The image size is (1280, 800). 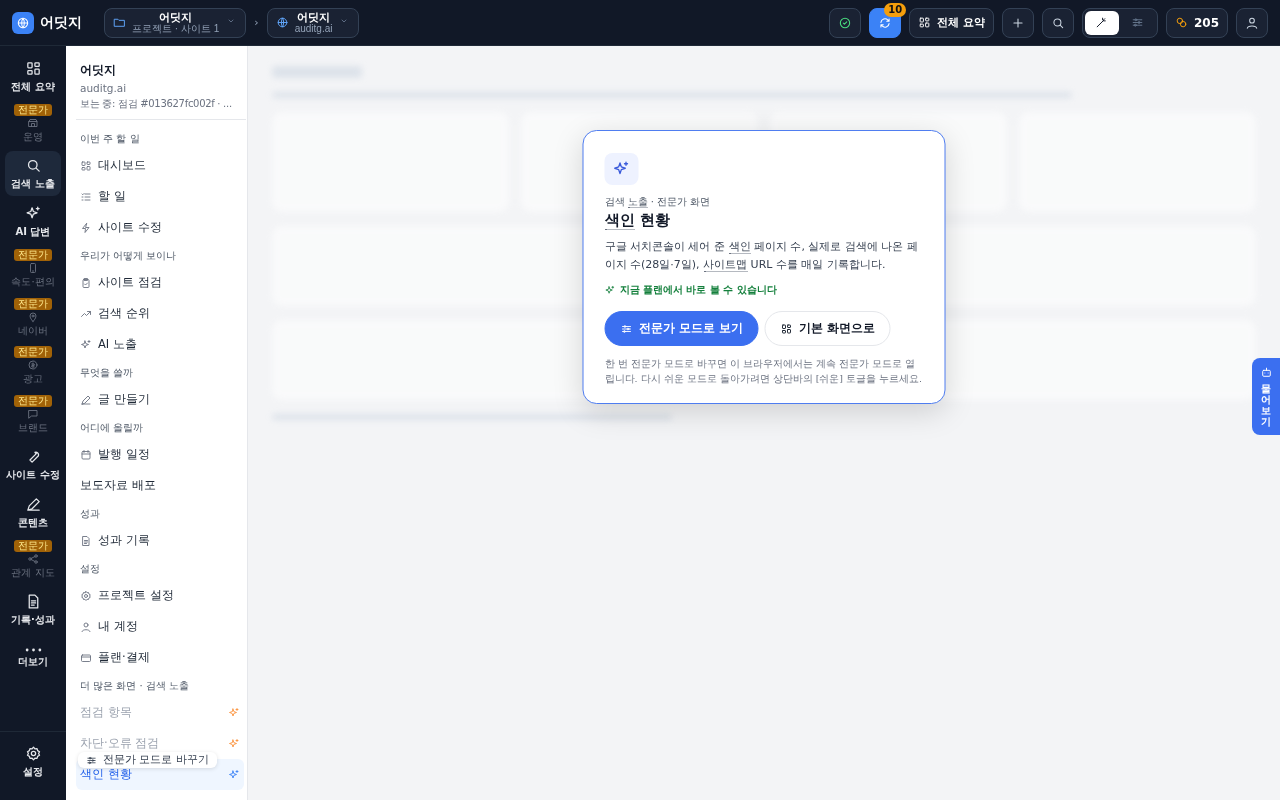 I want to click on section-title: 우리가 어떻게 보이나, so click(x=129, y=256).